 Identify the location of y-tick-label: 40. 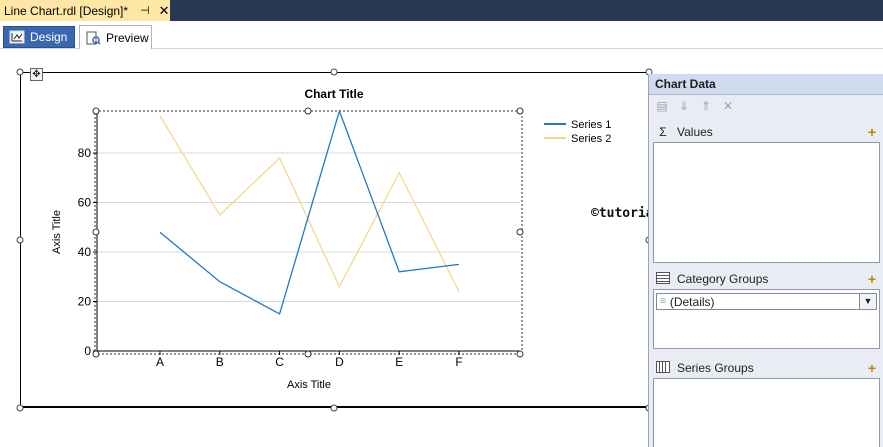
(85, 252).